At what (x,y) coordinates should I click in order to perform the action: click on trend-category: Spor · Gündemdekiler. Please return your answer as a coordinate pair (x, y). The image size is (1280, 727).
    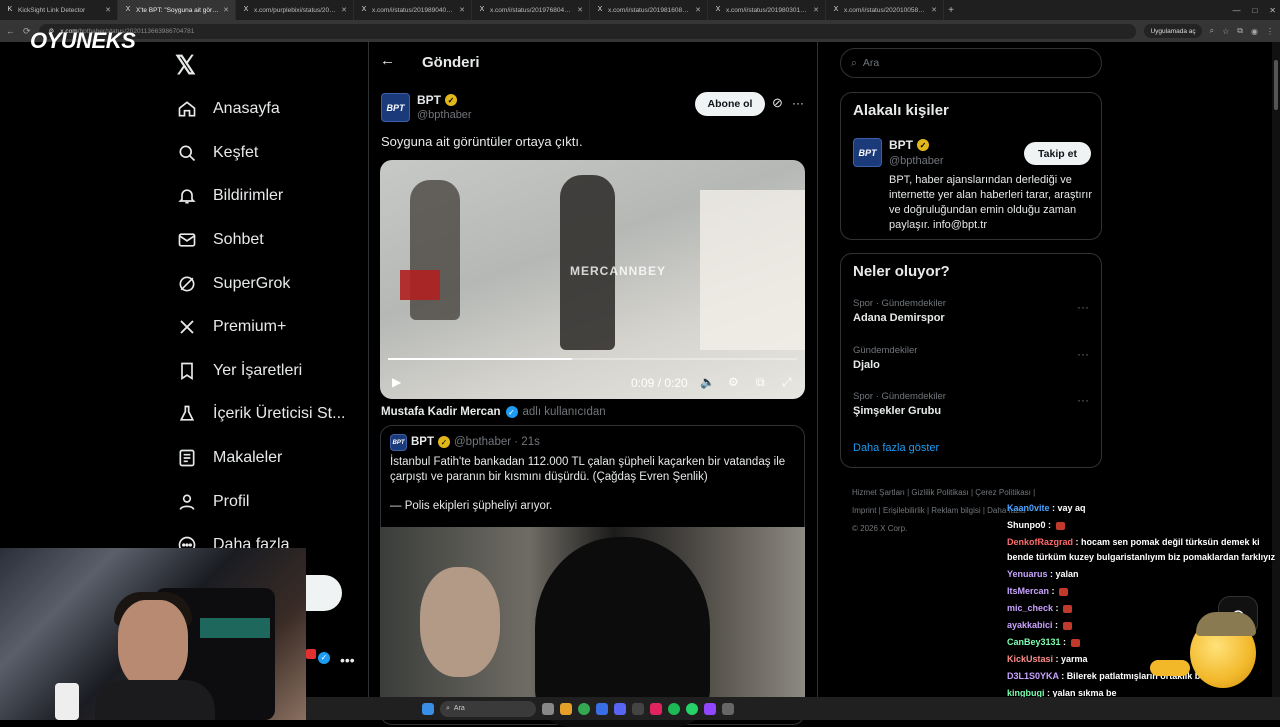
    Looking at the image, I should click on (899, 396).